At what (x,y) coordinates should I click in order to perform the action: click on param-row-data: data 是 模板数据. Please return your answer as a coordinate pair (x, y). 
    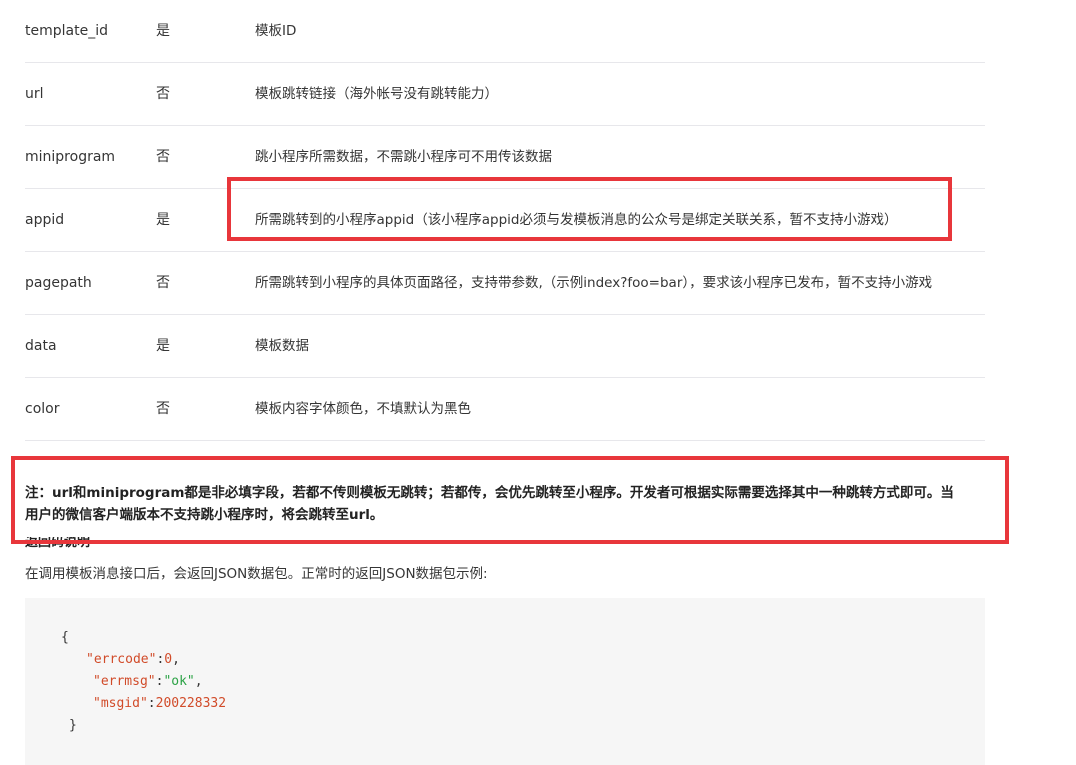
    Looking at the image, I should click on (505, 346).